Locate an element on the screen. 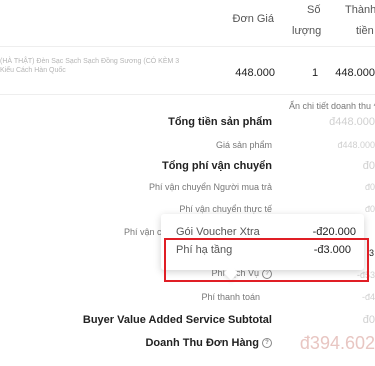 This screenshot has width=375, height=366. col-header-unit-price: Đơn Giá is located at coordinates (253, 19).